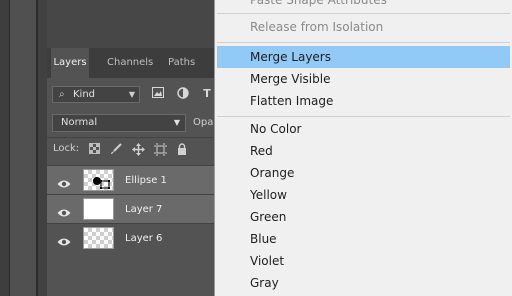 The image size is (512, 296). What do you see at coordinates (318, 3) in the screenshot?
I see `menu-item-paste-shape-attributes: Paste Shape Attributes` at bounding box center [318, 3].